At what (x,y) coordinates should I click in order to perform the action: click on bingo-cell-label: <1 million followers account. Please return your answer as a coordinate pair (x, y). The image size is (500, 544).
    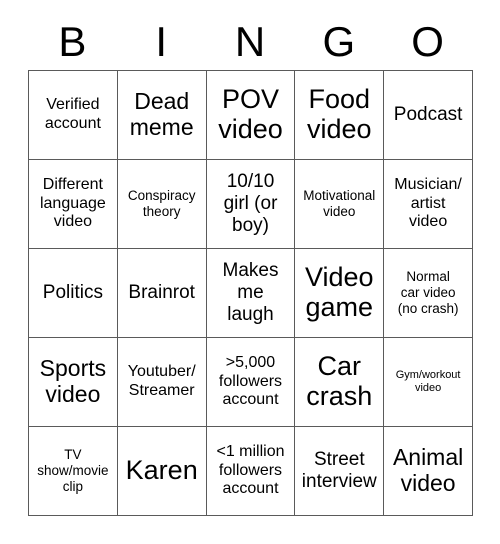
    Looking at the image, I should click on (250, 470).